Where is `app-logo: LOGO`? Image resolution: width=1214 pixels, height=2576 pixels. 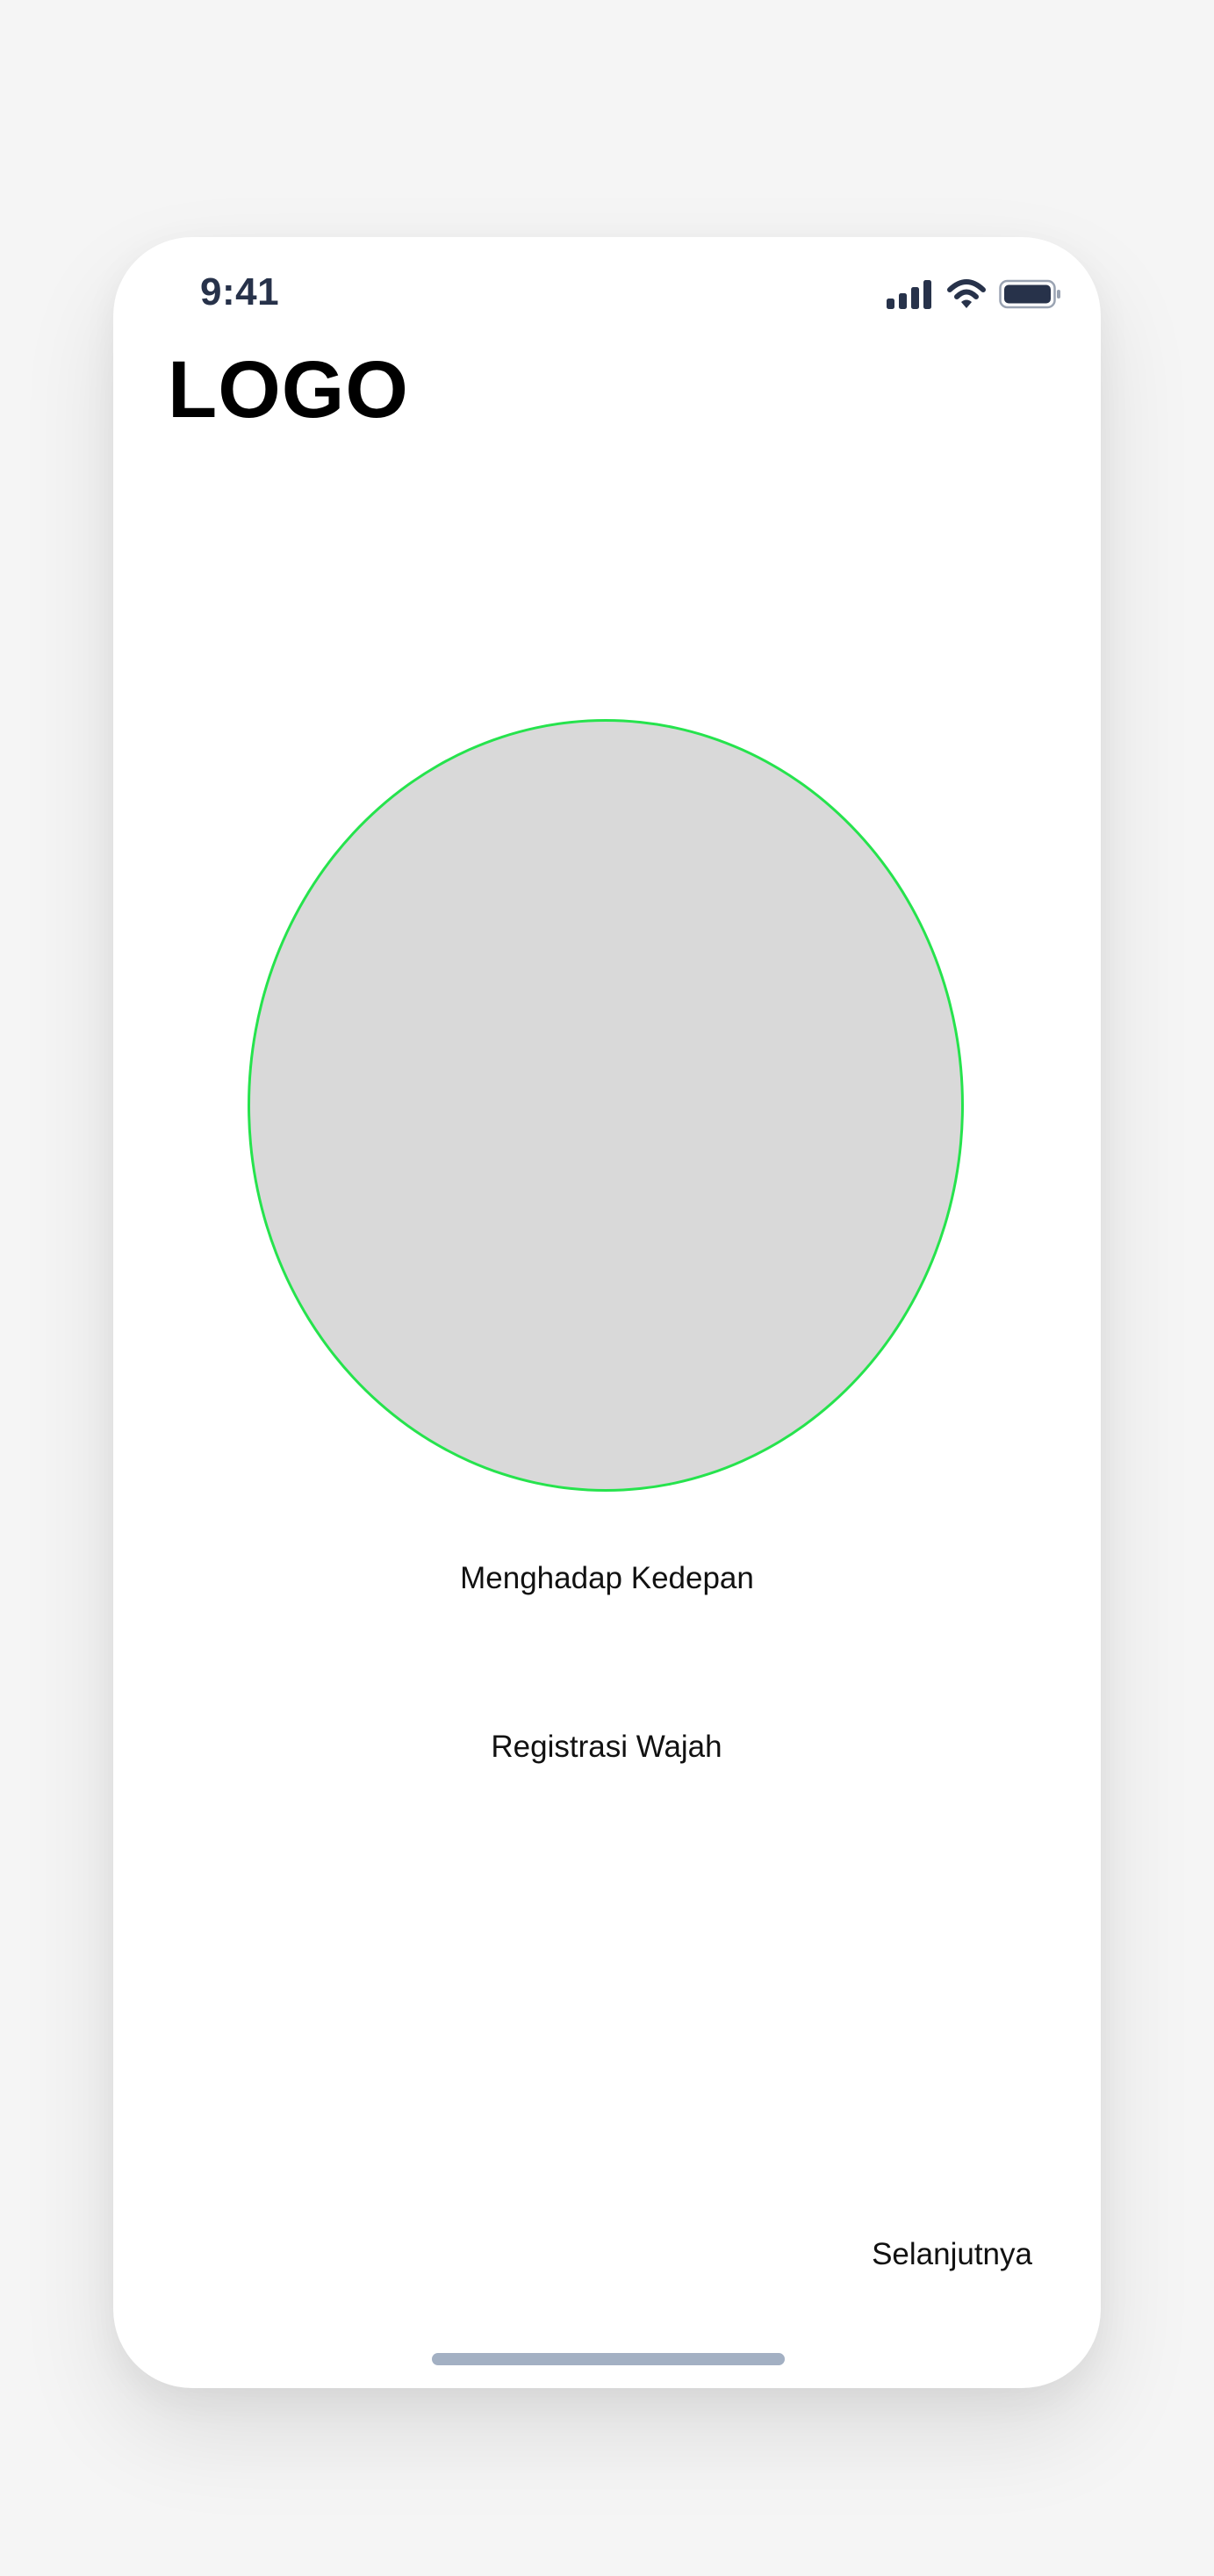
app-logo: LOGO is located at coordinates (288, 390).